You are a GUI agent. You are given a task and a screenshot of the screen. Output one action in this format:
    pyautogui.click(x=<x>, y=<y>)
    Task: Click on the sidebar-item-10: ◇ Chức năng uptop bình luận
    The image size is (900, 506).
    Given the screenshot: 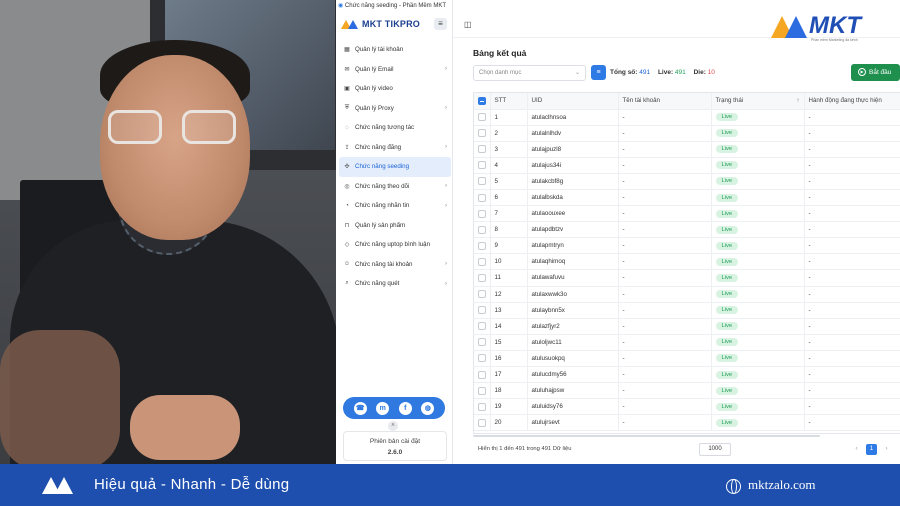 What is the action you would take?
    pyautogui.click(x=395, y=245)
    